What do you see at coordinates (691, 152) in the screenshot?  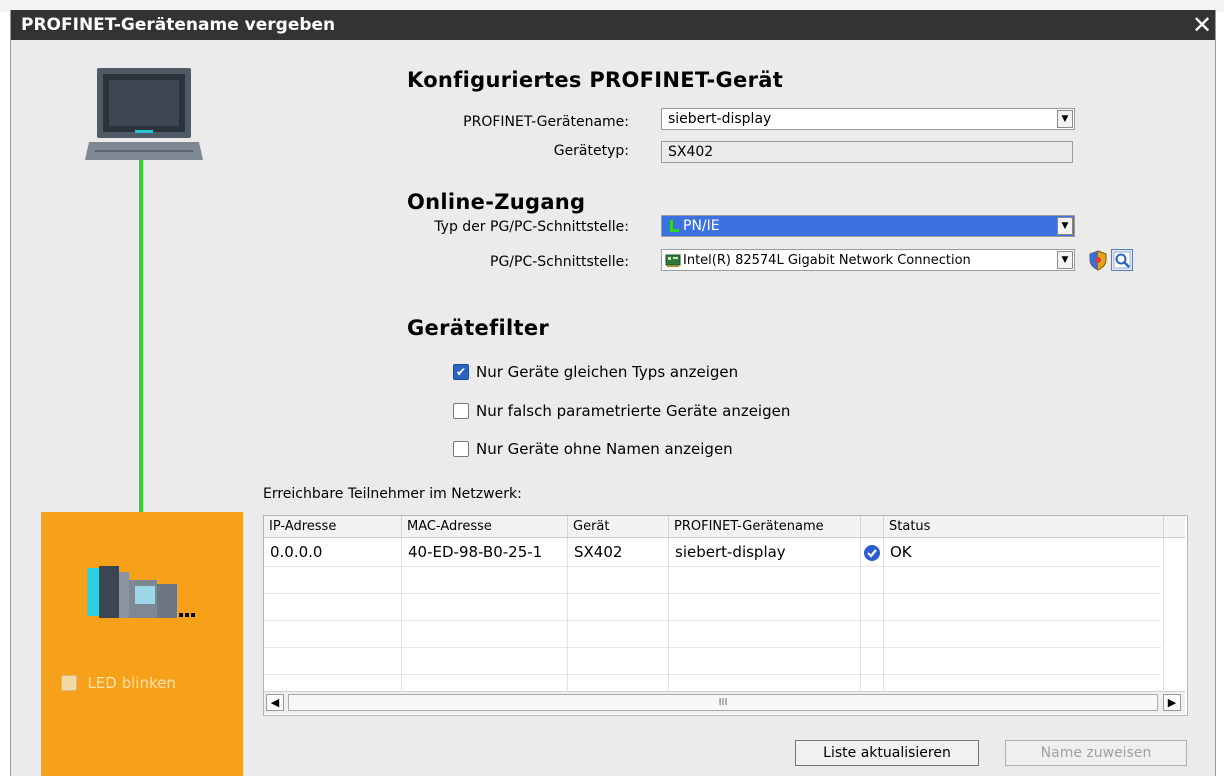 I see `device-type-value: SX402` at bounding box center [691, 152].